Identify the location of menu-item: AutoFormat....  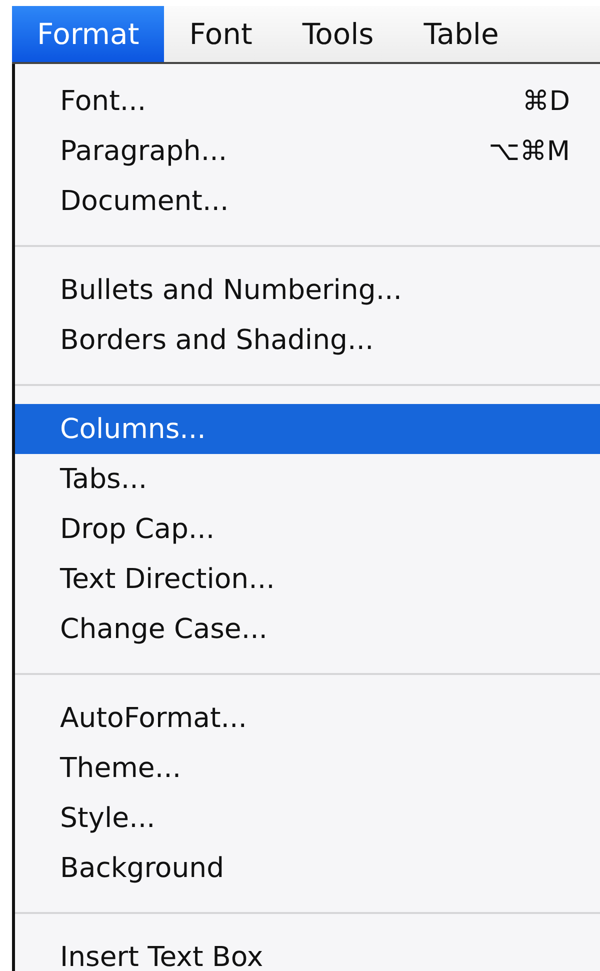
(307, 718).